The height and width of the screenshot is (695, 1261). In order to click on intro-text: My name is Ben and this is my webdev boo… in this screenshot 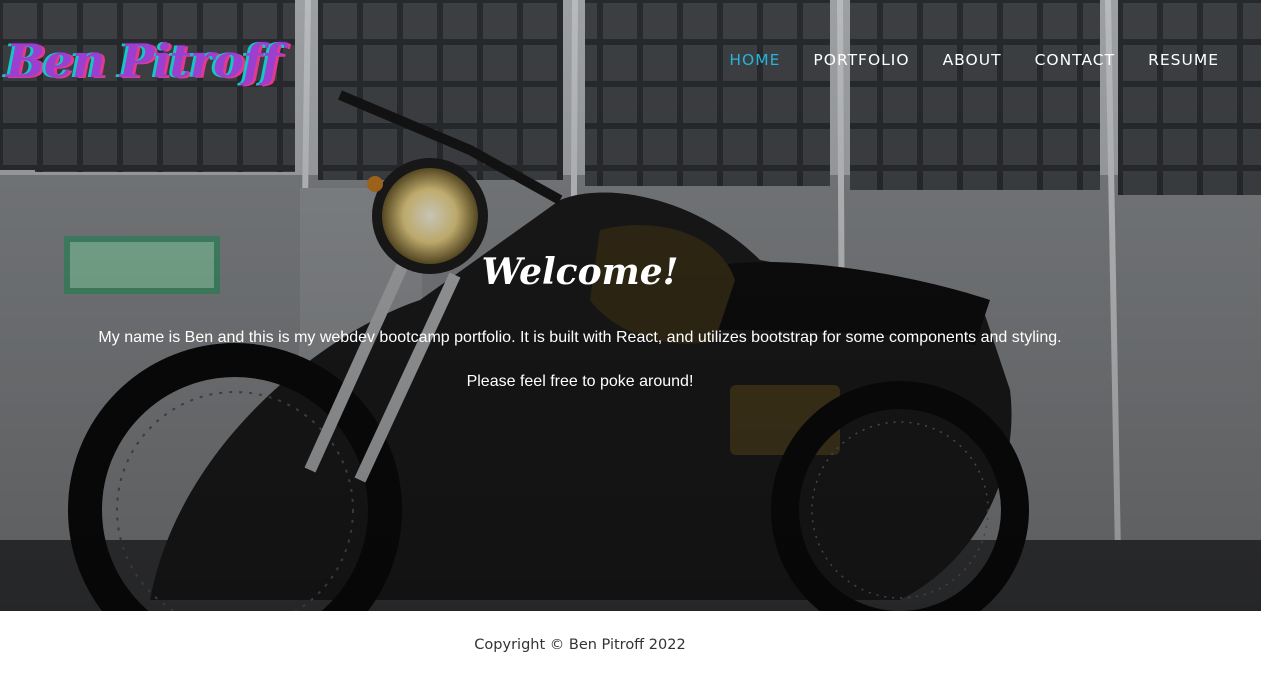, I will do `click(580, 337)`.